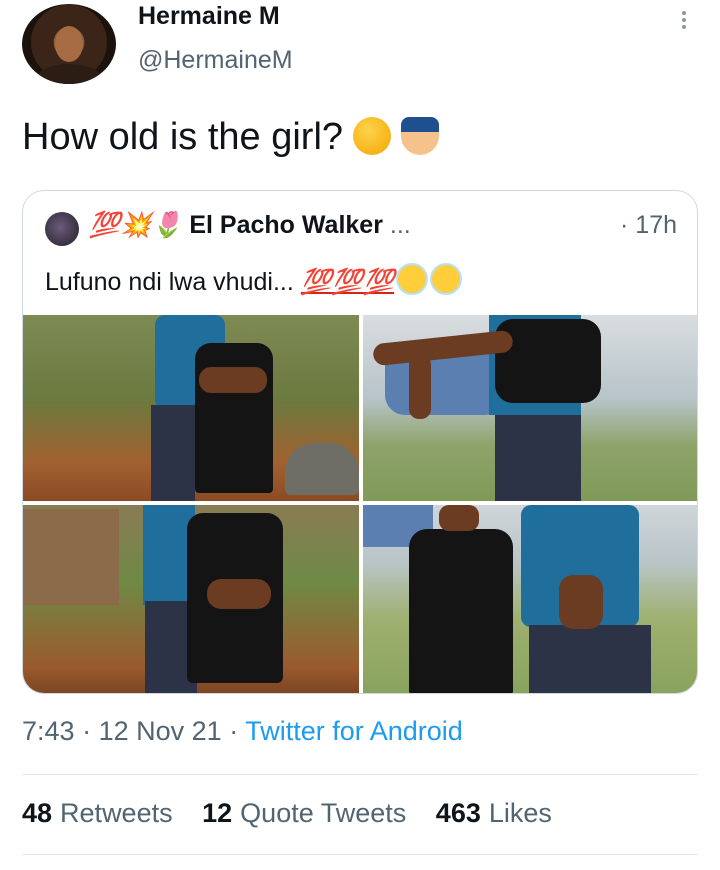 The width and height of the screenshot is (720, 870). I want to click on quotes-count: 12, so click(217, 813).